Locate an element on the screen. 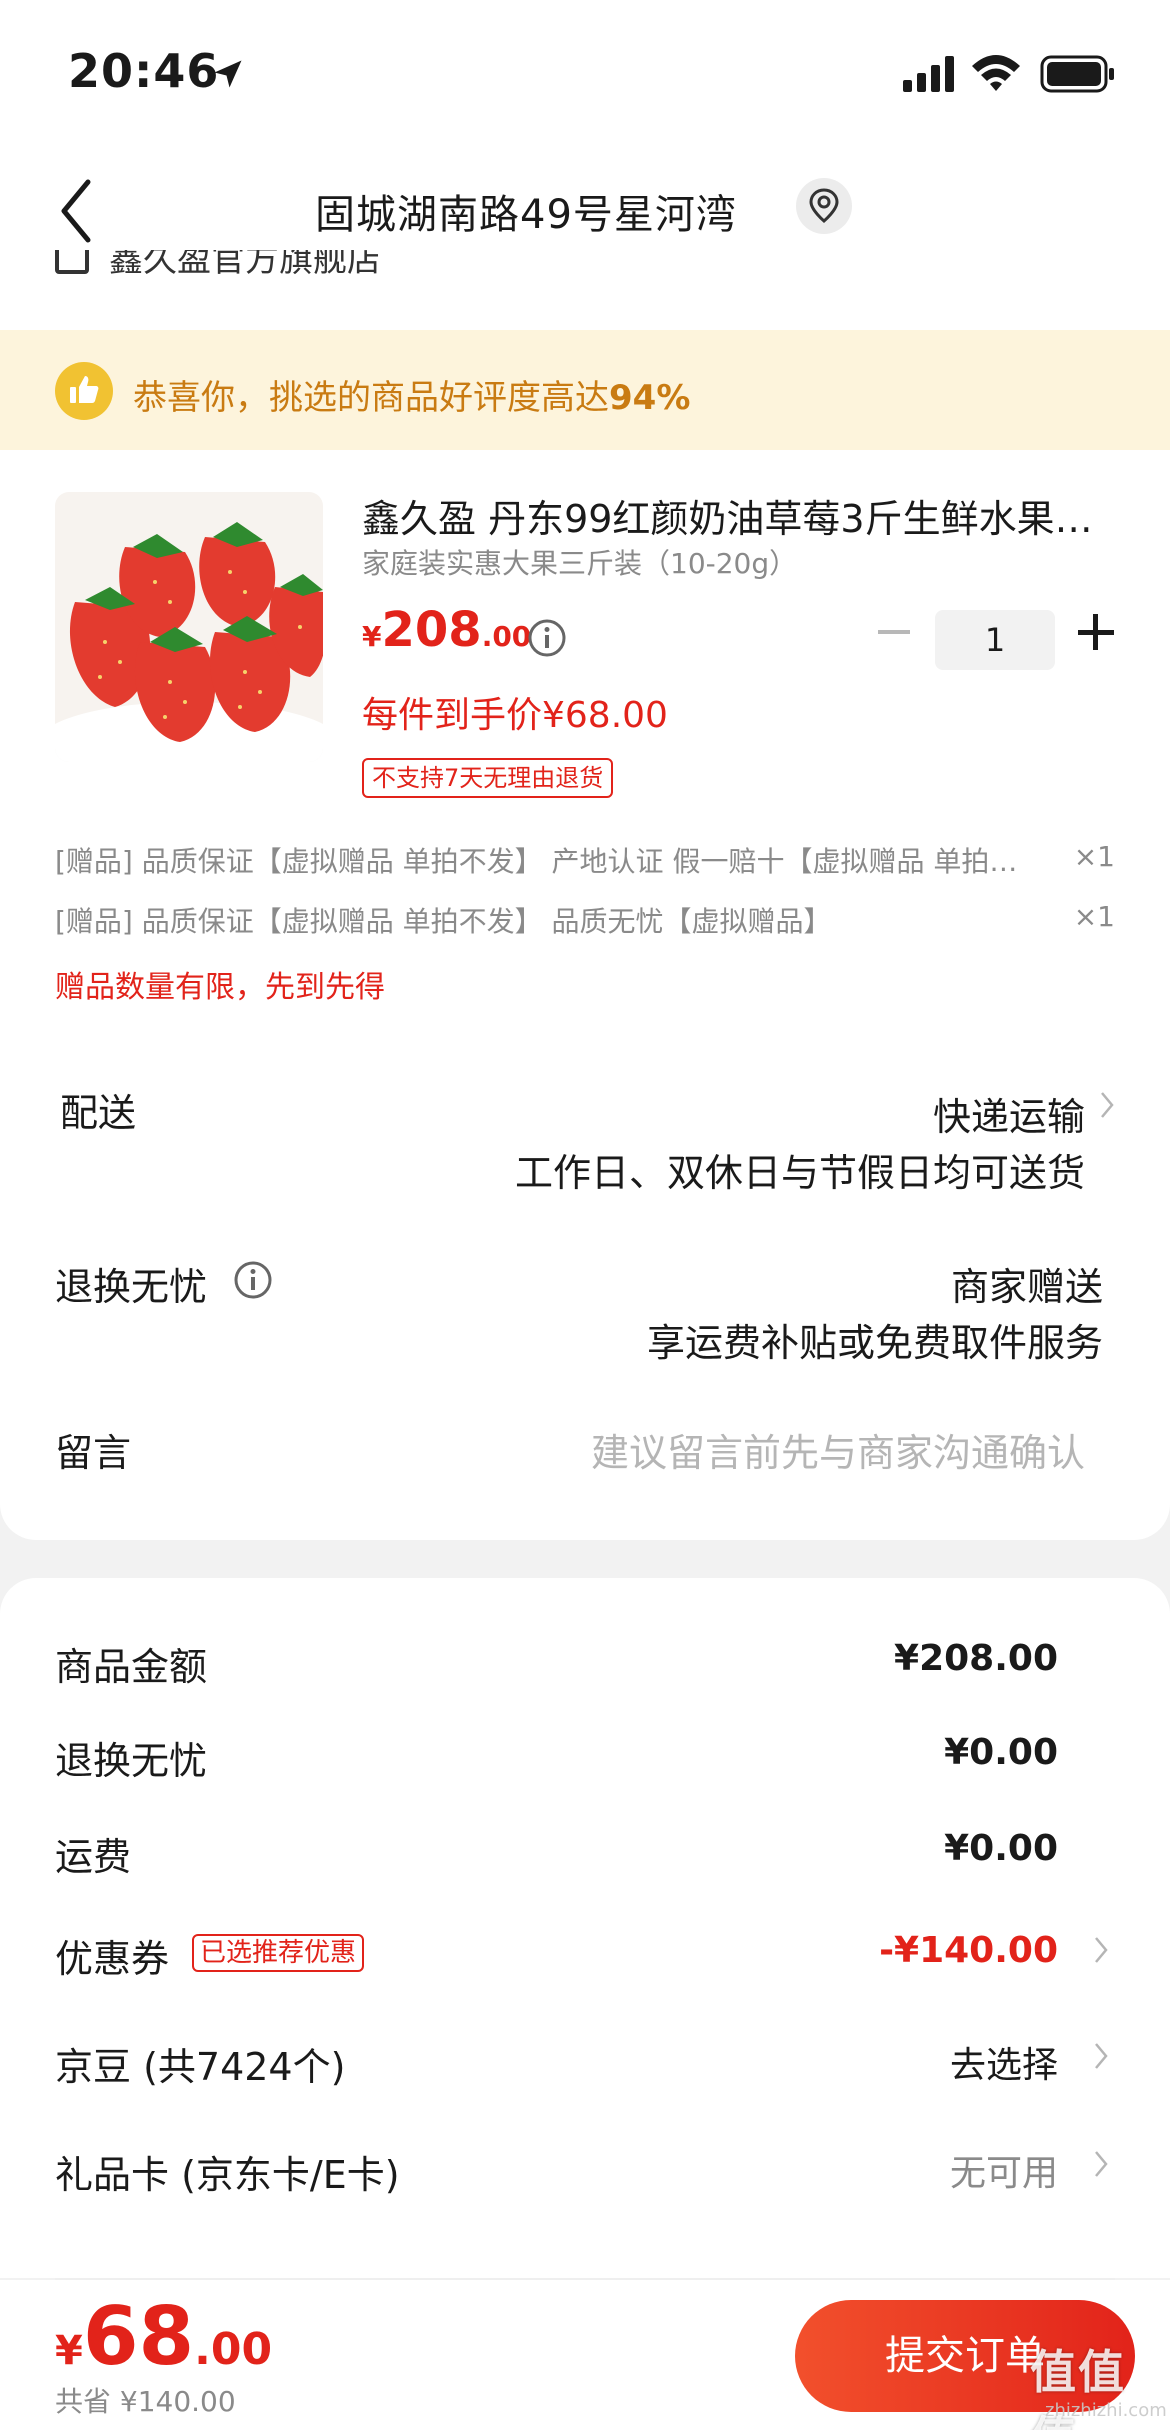  location-arrow-icon is located at coordinates (228, 74).